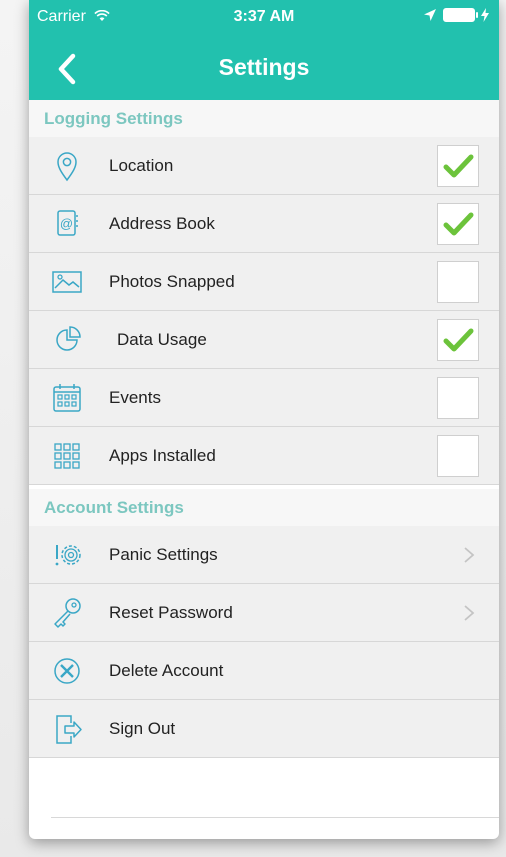 Image resolution: width=506 pixels, height=857 pixels. What do you see at coordinates (264, 166) in the screenshot?
I see `row-location: Location` at bounding box center [264, 166].